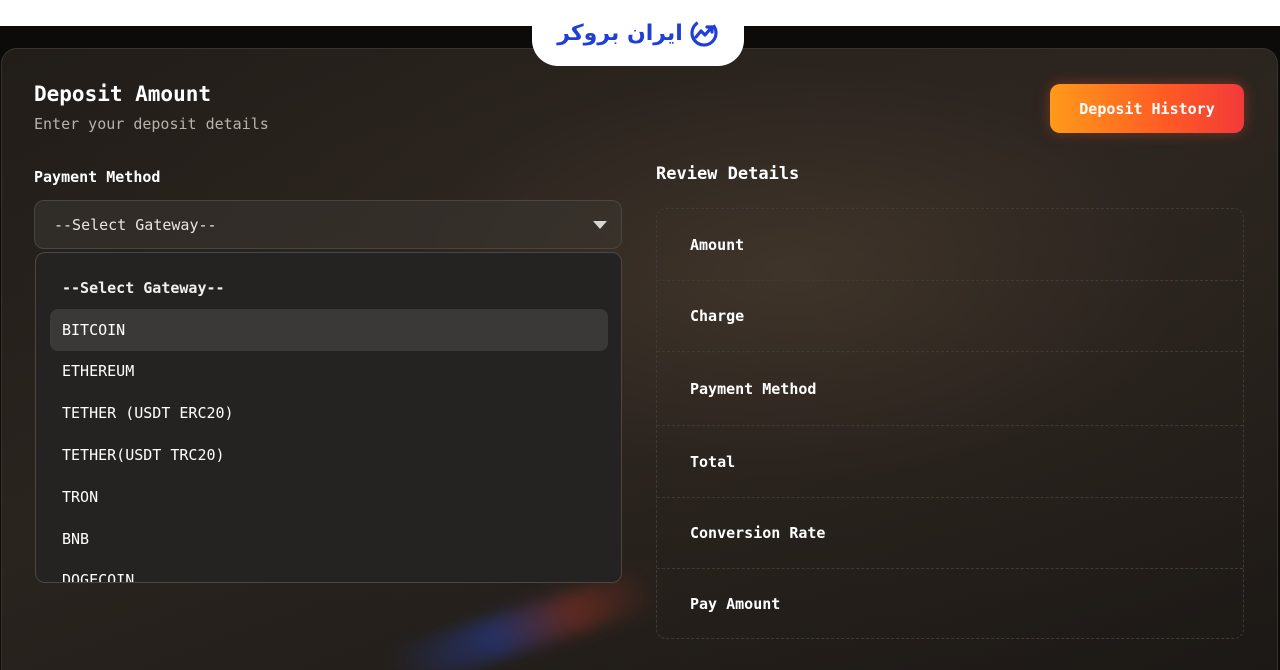  Describe the element at coordinates (950, 245) in the screenshot. I see `review-row-amount: Amount` at that location.